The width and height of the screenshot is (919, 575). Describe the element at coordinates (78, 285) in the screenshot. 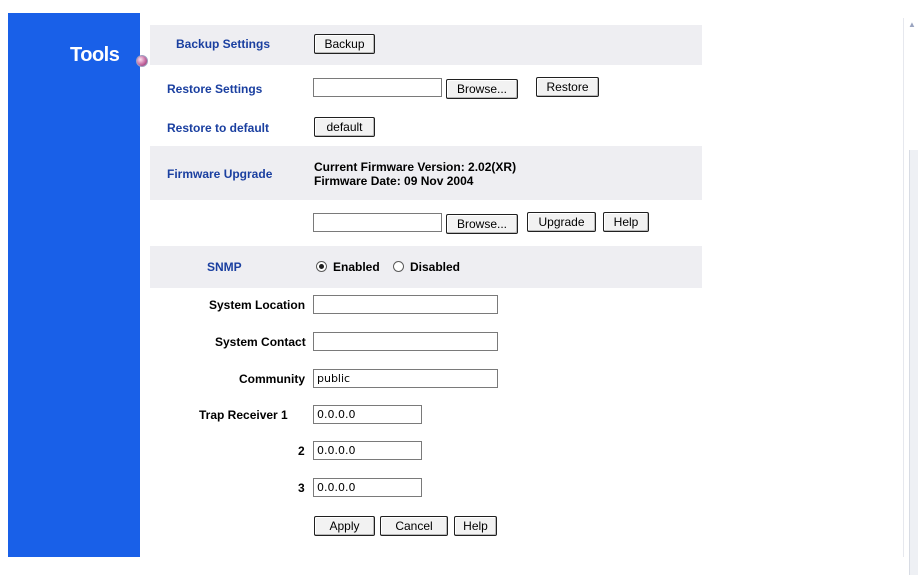

I see `sidebar: Tools` at that location.